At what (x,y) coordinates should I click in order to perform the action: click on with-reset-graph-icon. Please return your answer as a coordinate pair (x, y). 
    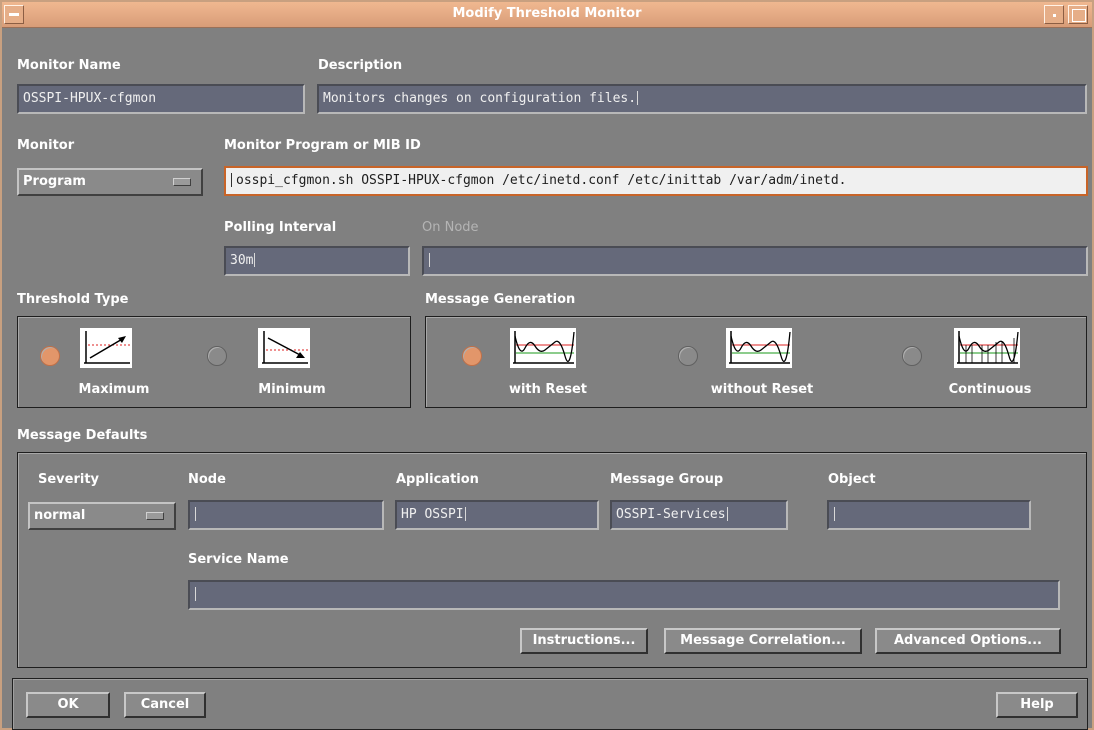
    Looking at the image, I should click on (543, 348).